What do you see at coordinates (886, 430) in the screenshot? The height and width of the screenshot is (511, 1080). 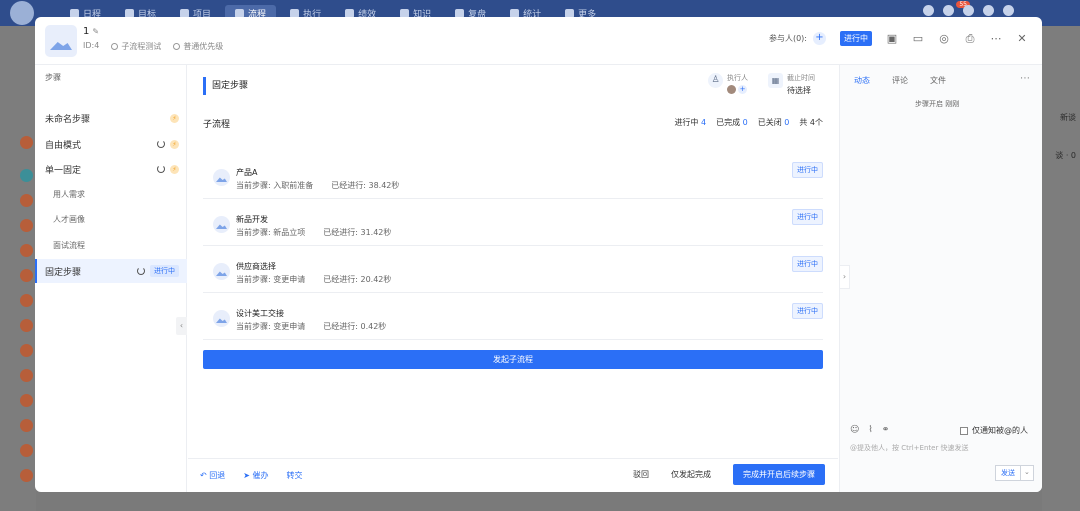 I see `link-icon: ⚭` at bounding box center [886, 430].